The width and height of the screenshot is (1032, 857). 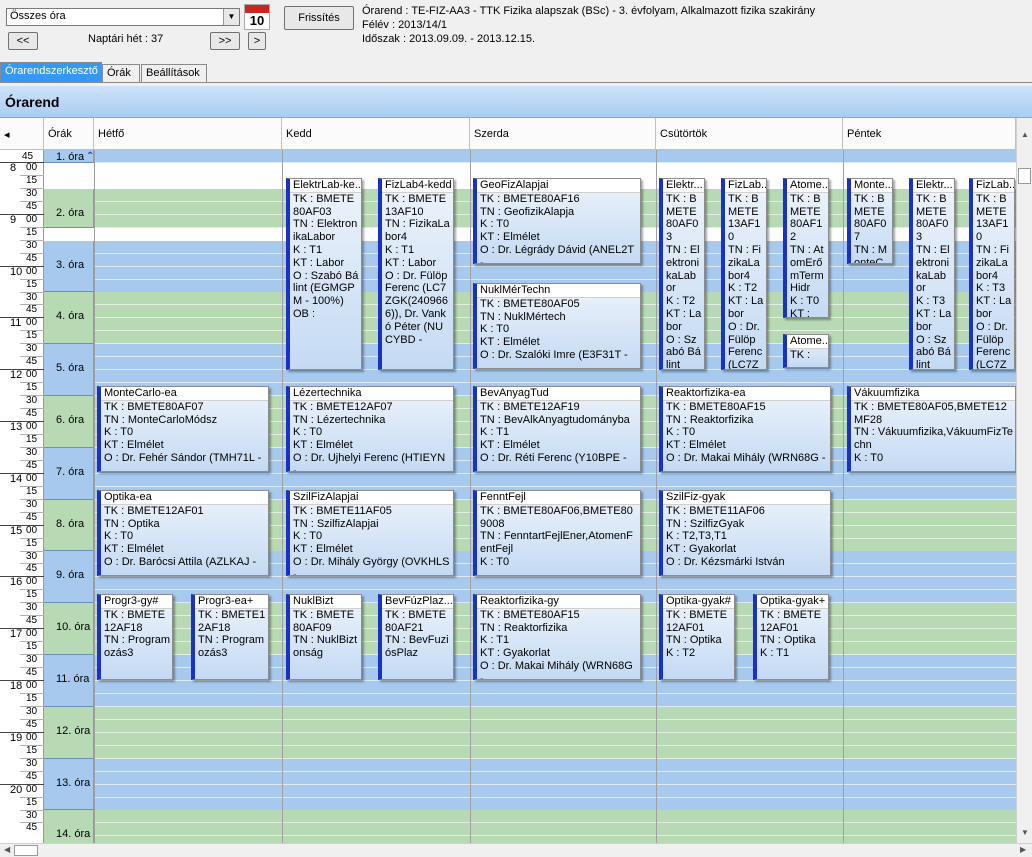 What do you see at coordinates (184, 498) in the screenshot?
I see `class-event-title: Optika-ea` at bounding box center [184, 498].